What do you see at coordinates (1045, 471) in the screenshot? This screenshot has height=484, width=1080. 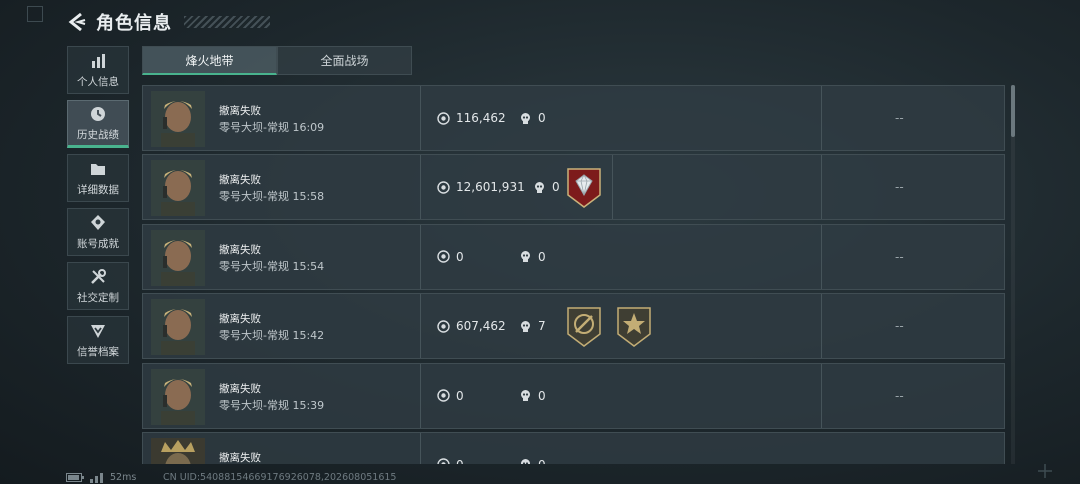 I see `plus-icon` at bounding box center [1045, 471].